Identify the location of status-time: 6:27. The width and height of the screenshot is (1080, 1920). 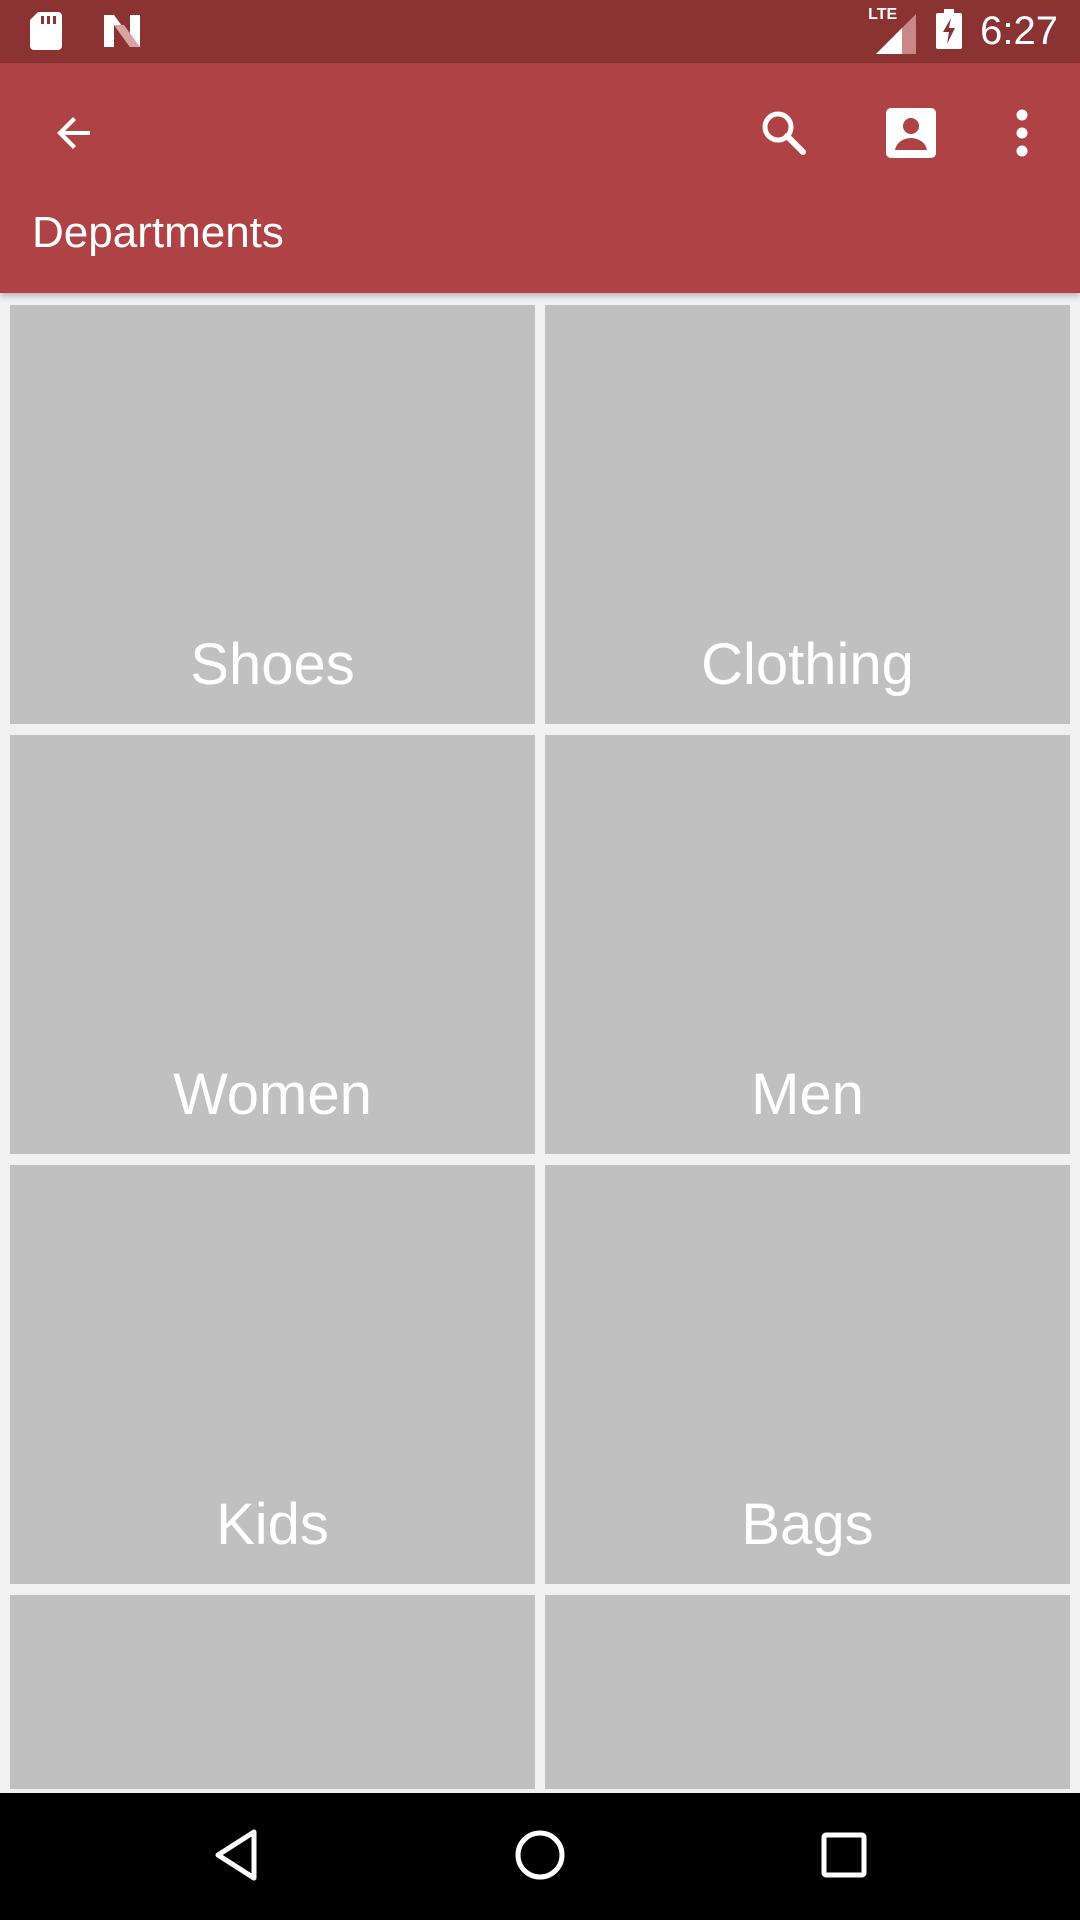
(1019, 31).